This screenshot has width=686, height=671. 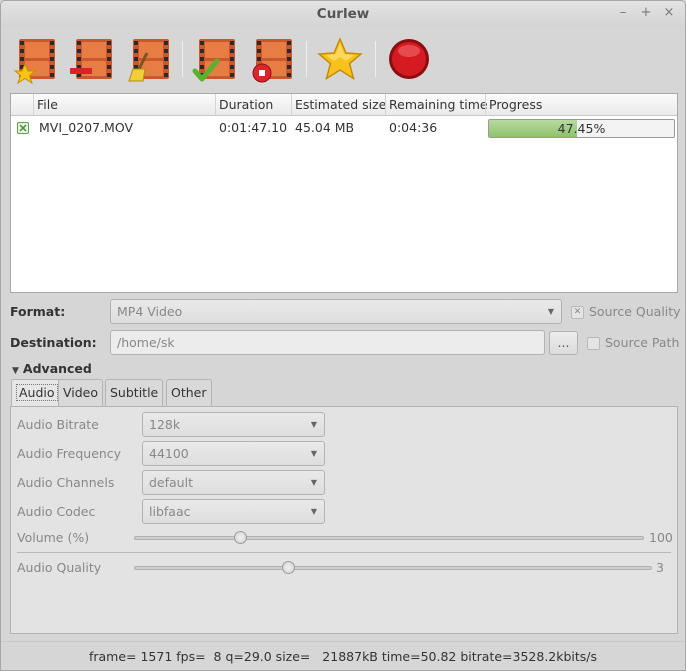 I want to click on source-quality-label: Source Quality, so click(x=635, y=311).